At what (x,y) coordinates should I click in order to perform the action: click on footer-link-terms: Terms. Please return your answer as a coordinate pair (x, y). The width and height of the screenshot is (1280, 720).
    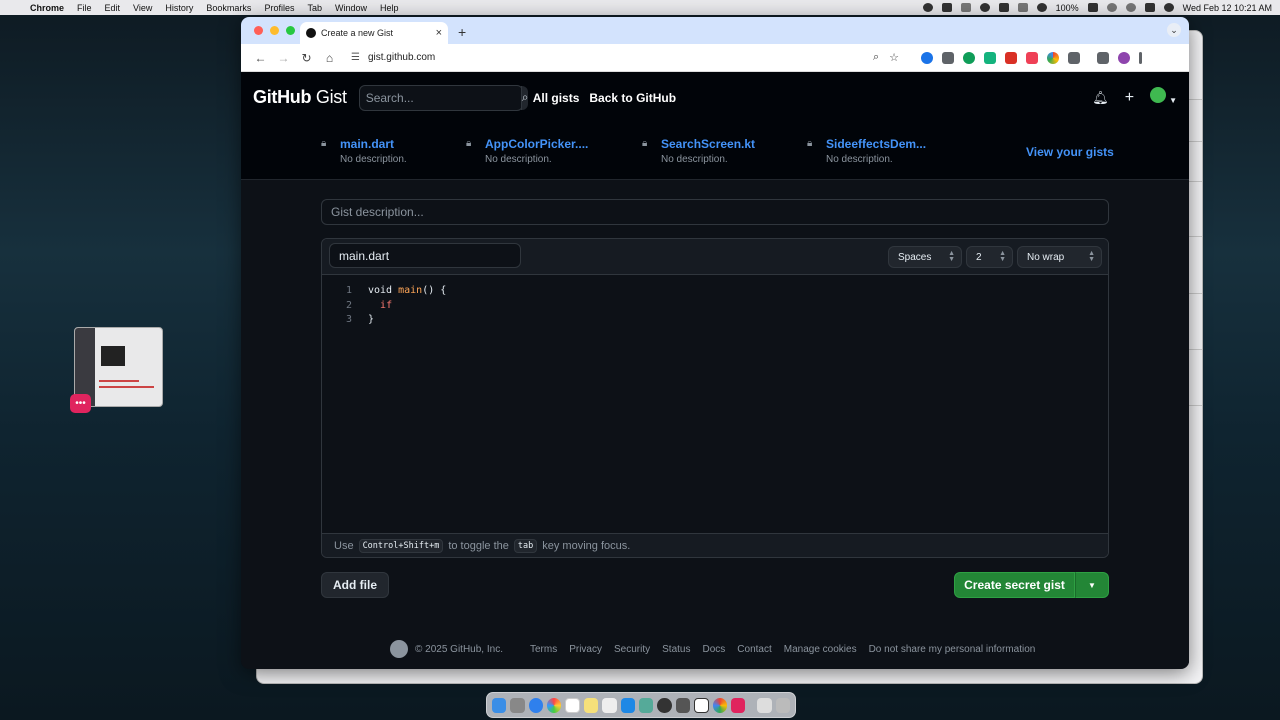
    Looking at the image, I should click on (543, 649).